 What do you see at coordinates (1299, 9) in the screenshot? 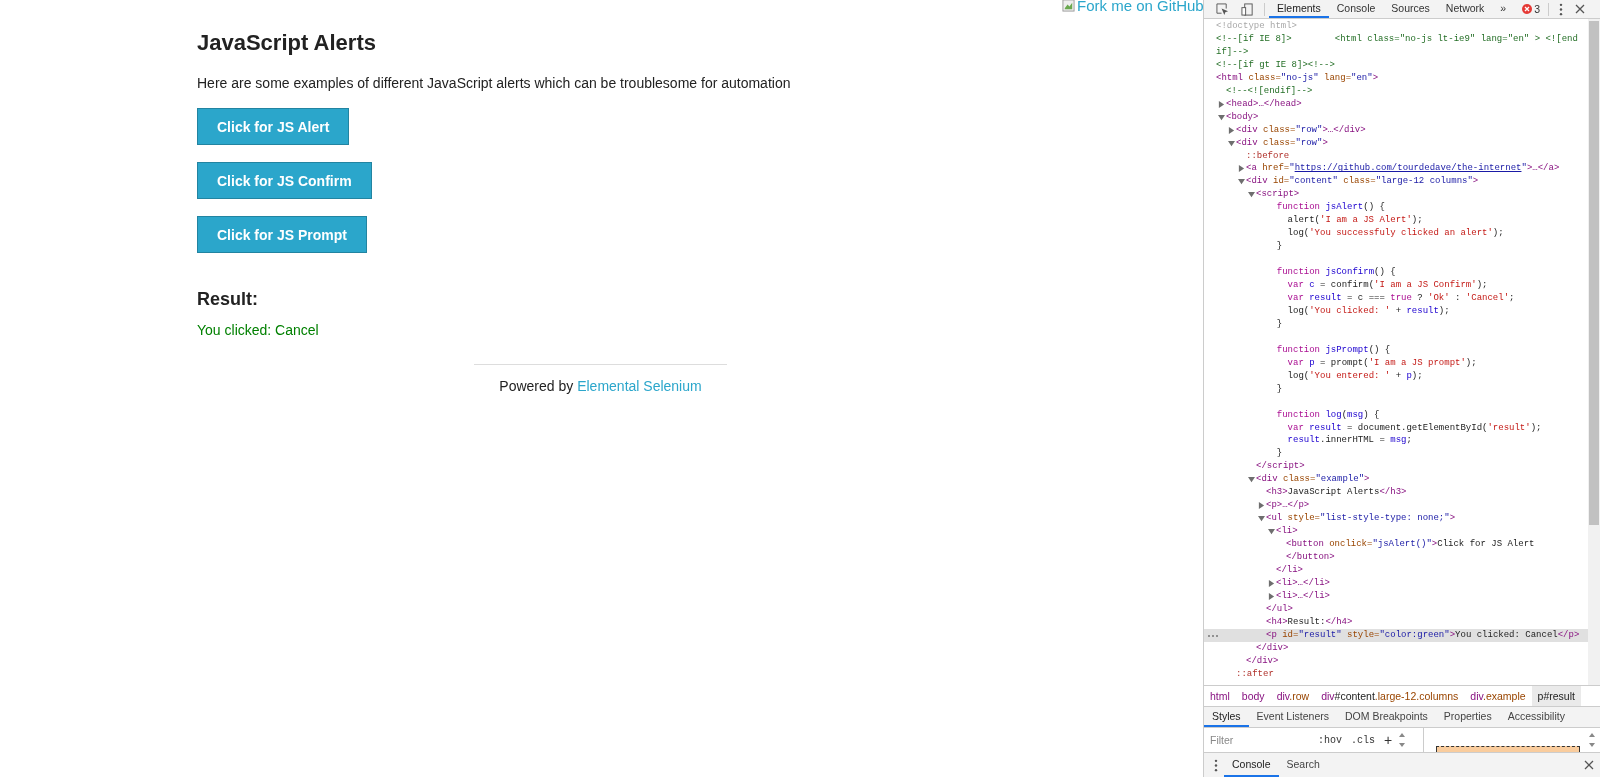
I see `devtools-tab: Elements` at bounding box center [1299, 9].